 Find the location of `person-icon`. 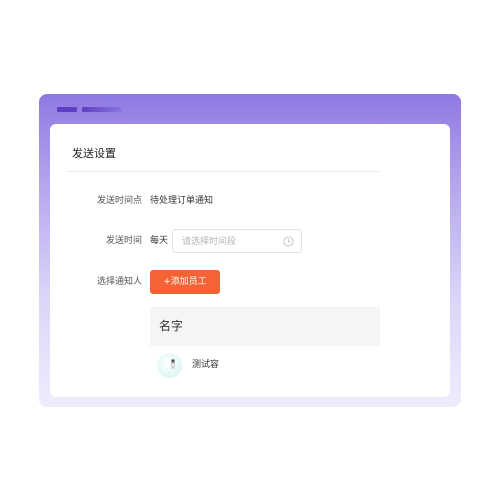

person-icon is located at coordinates (173, 364).